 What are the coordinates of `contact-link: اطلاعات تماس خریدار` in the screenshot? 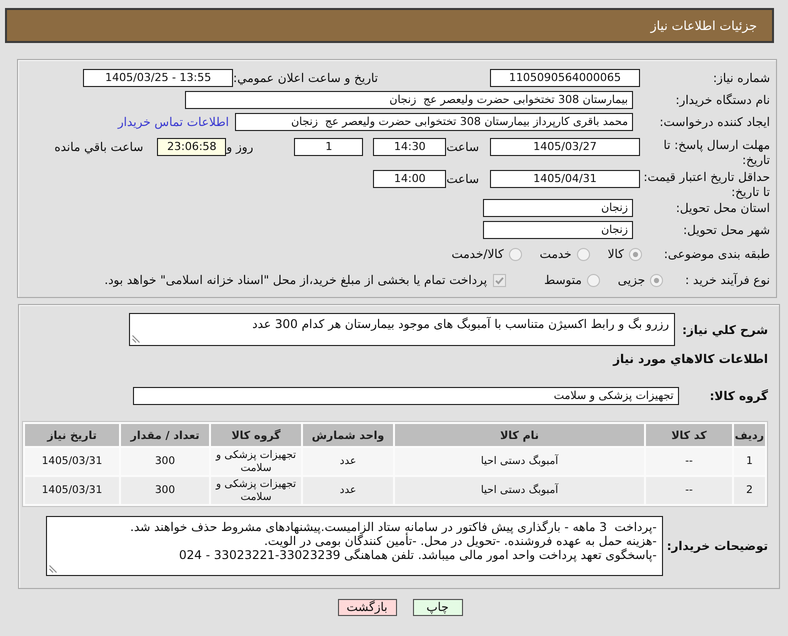 It's located at (173, 122).